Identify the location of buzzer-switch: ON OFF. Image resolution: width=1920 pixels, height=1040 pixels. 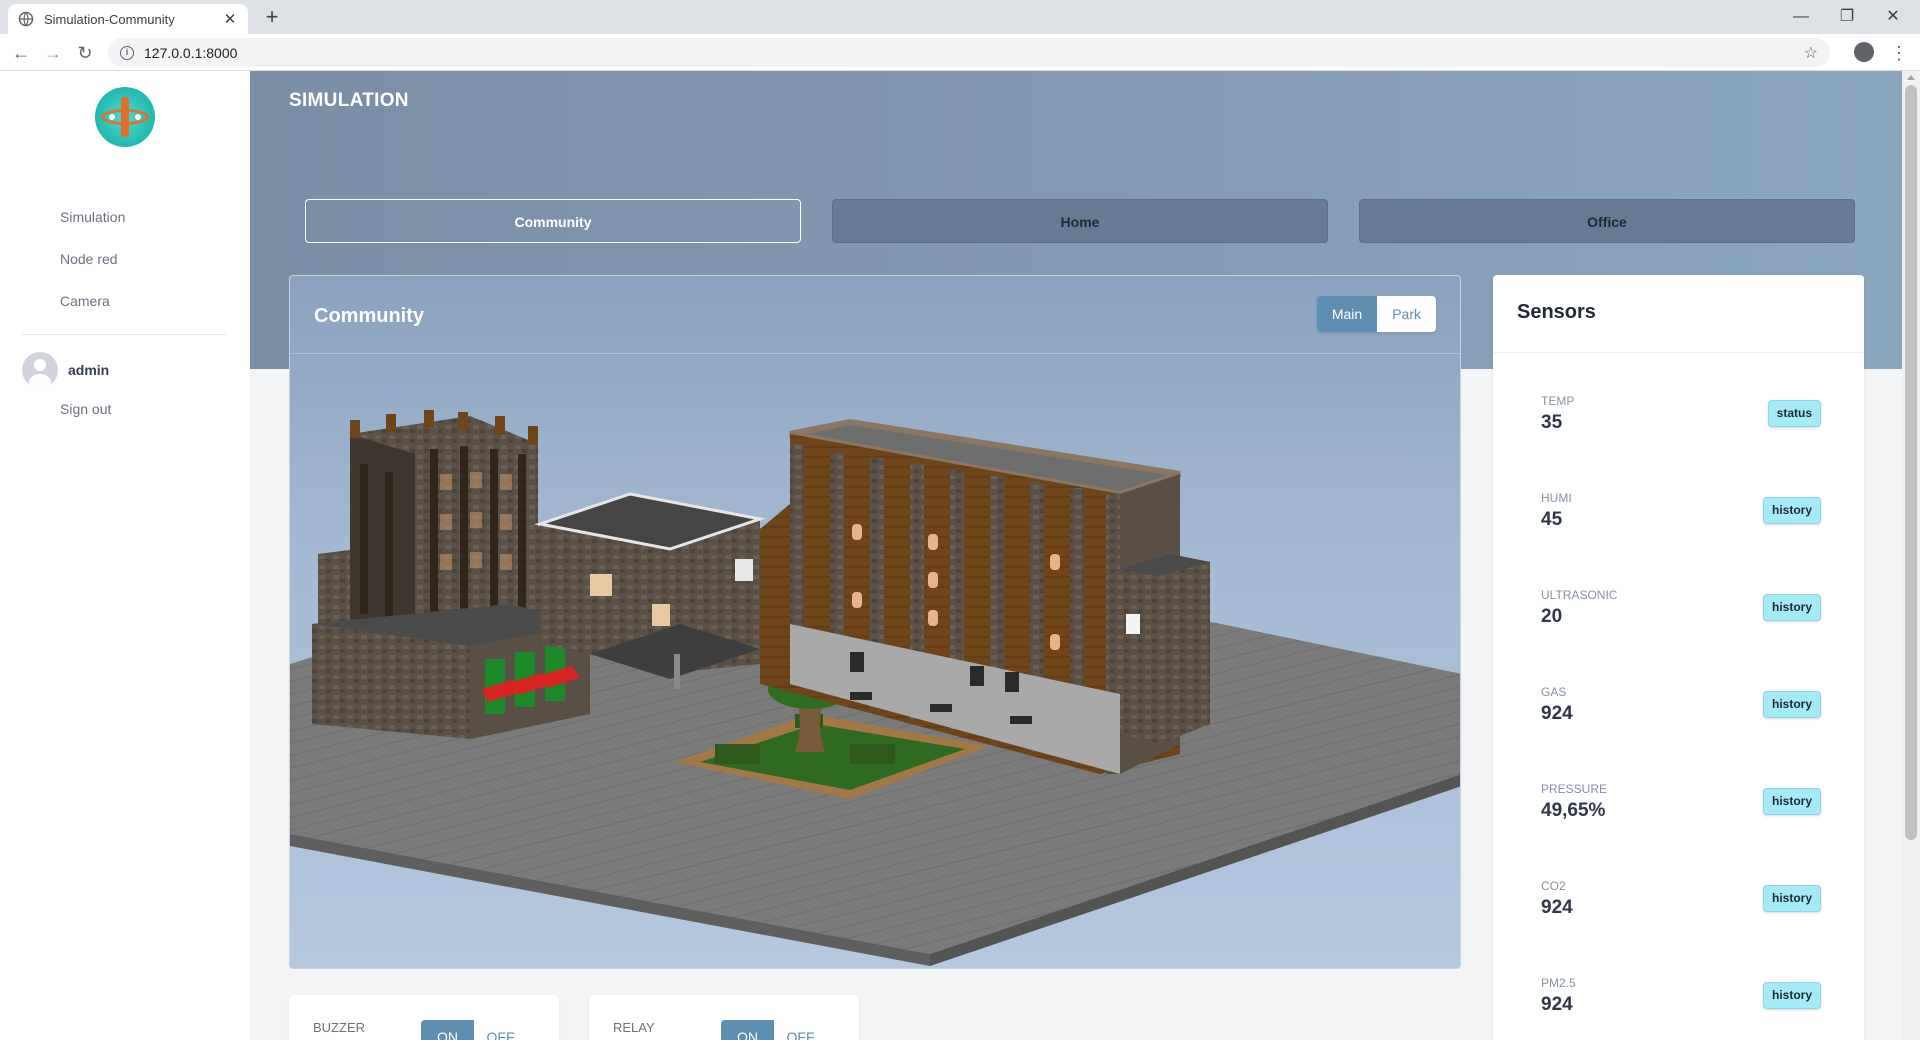
(474, 1030).